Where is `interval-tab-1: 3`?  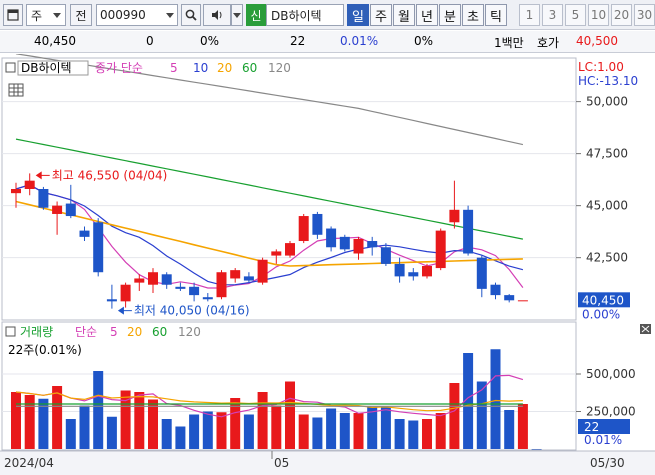
interval-tab-1: 3 is located at coordinates (552, 15).